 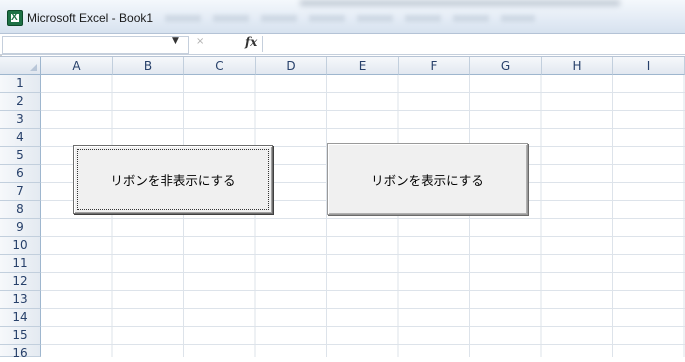 What do you see at coordinates (20, 156) in the screenshot?
I see `row-header-5: 5` at bounding box center [20, 156].